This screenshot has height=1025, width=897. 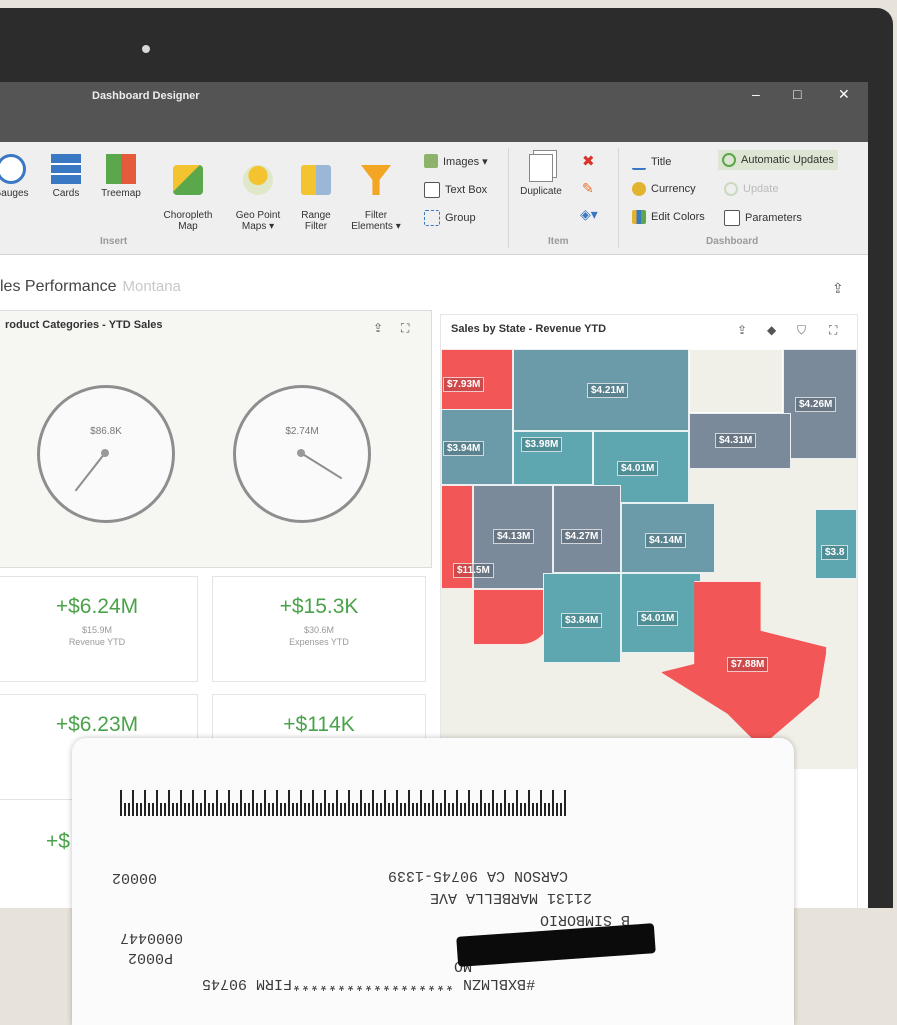 I want to click on currency-button: Currency, so click(x=664, y=189).